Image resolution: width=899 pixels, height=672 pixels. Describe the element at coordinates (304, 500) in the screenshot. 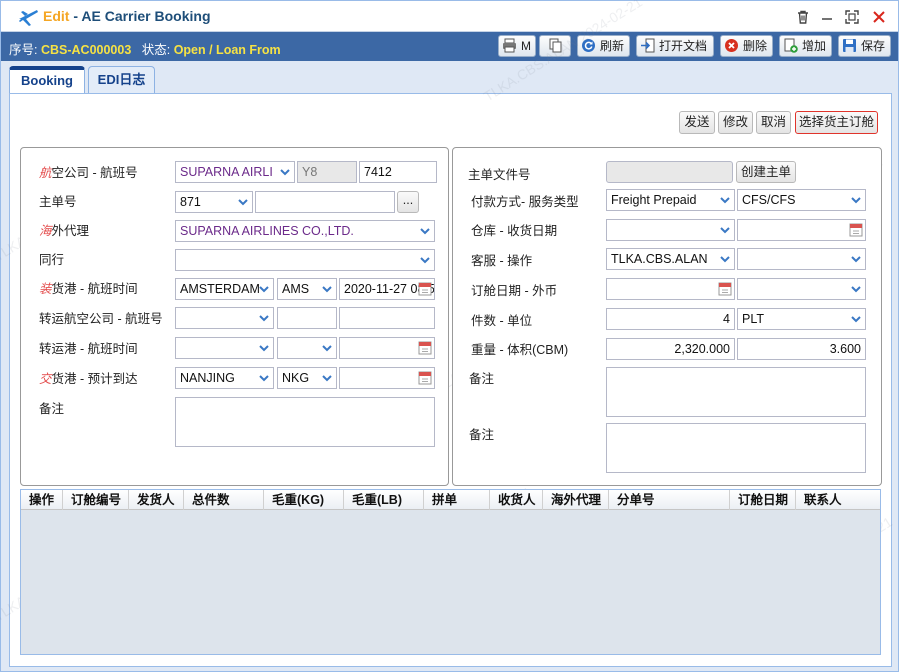

I see `column-header: 毛重(KG)` at that location.